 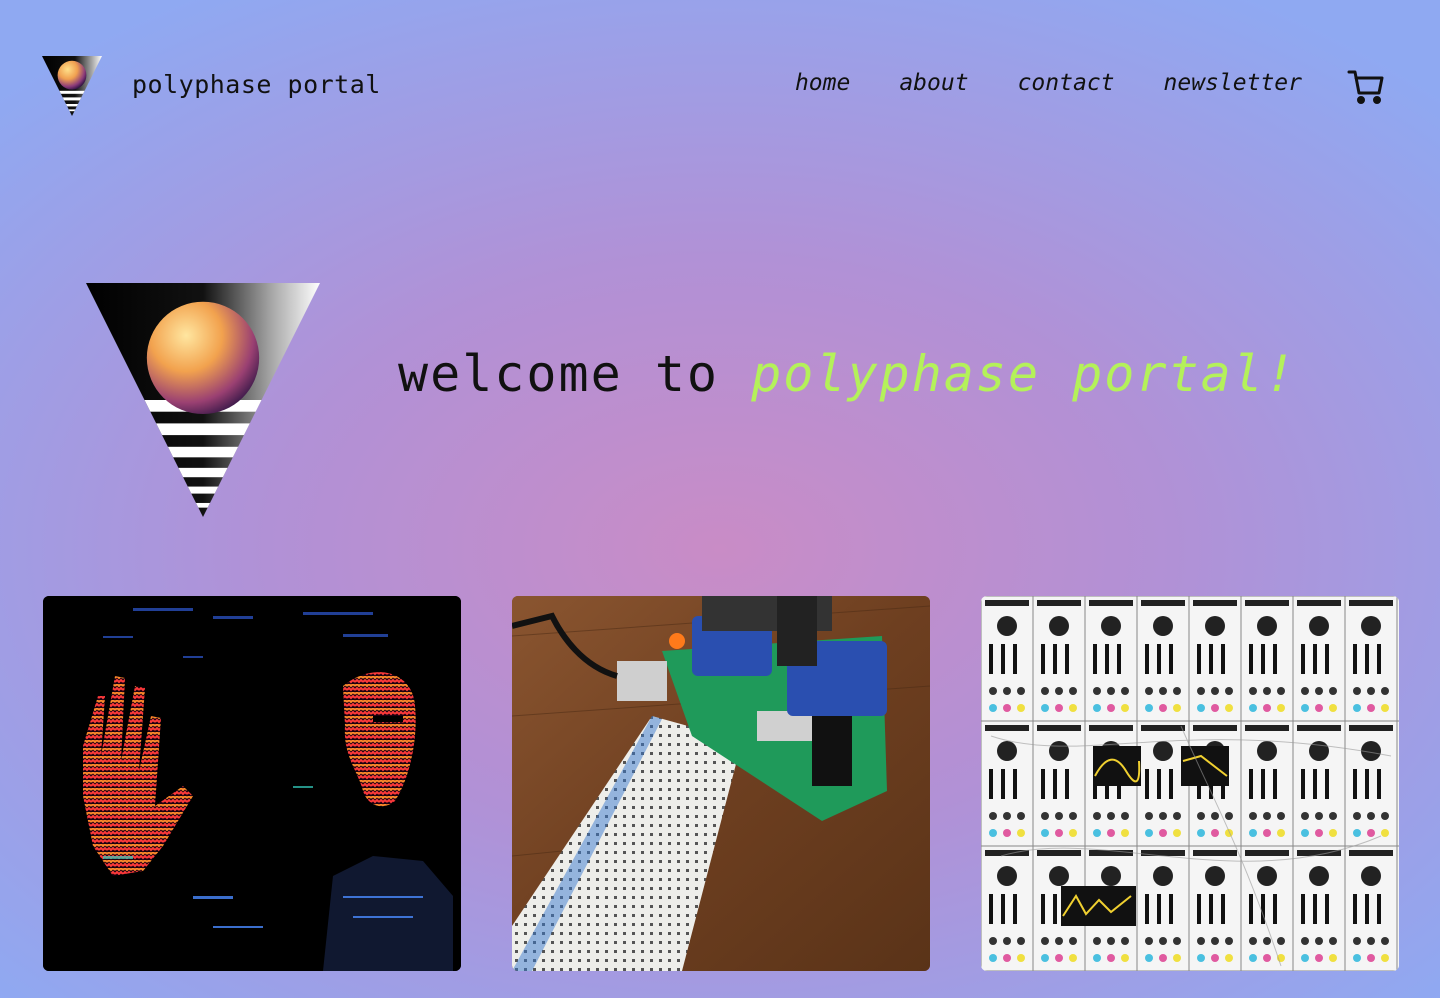 I want to click on nav-about-link: about, so click(x=933, y=83).